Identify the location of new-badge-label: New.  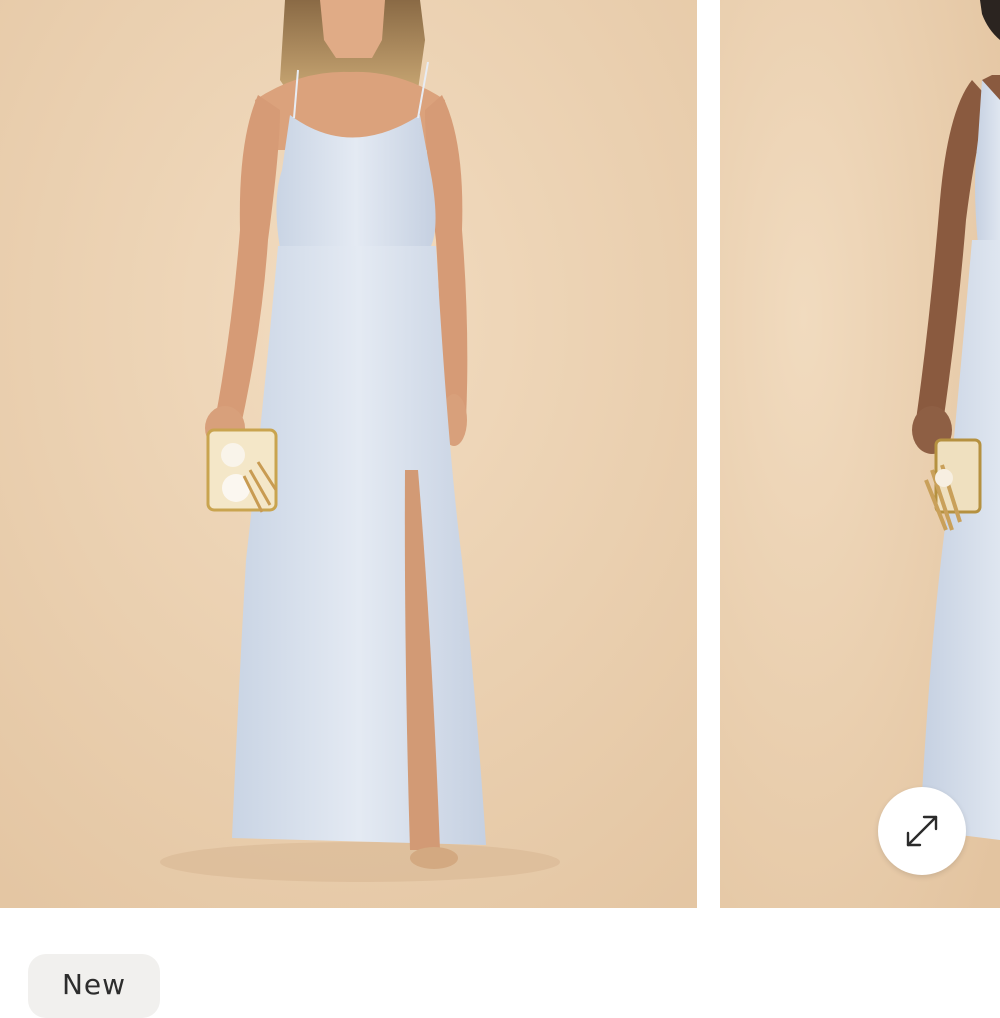
(94, 984).